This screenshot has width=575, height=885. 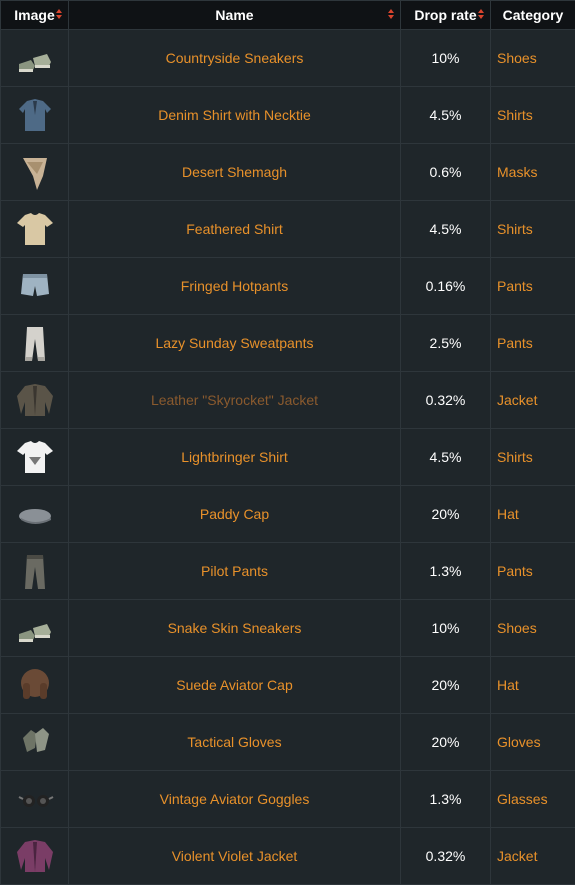 I want to click on table-row: Violent Violet Jacket0.32%Jacket, so click(x=288, y=856).